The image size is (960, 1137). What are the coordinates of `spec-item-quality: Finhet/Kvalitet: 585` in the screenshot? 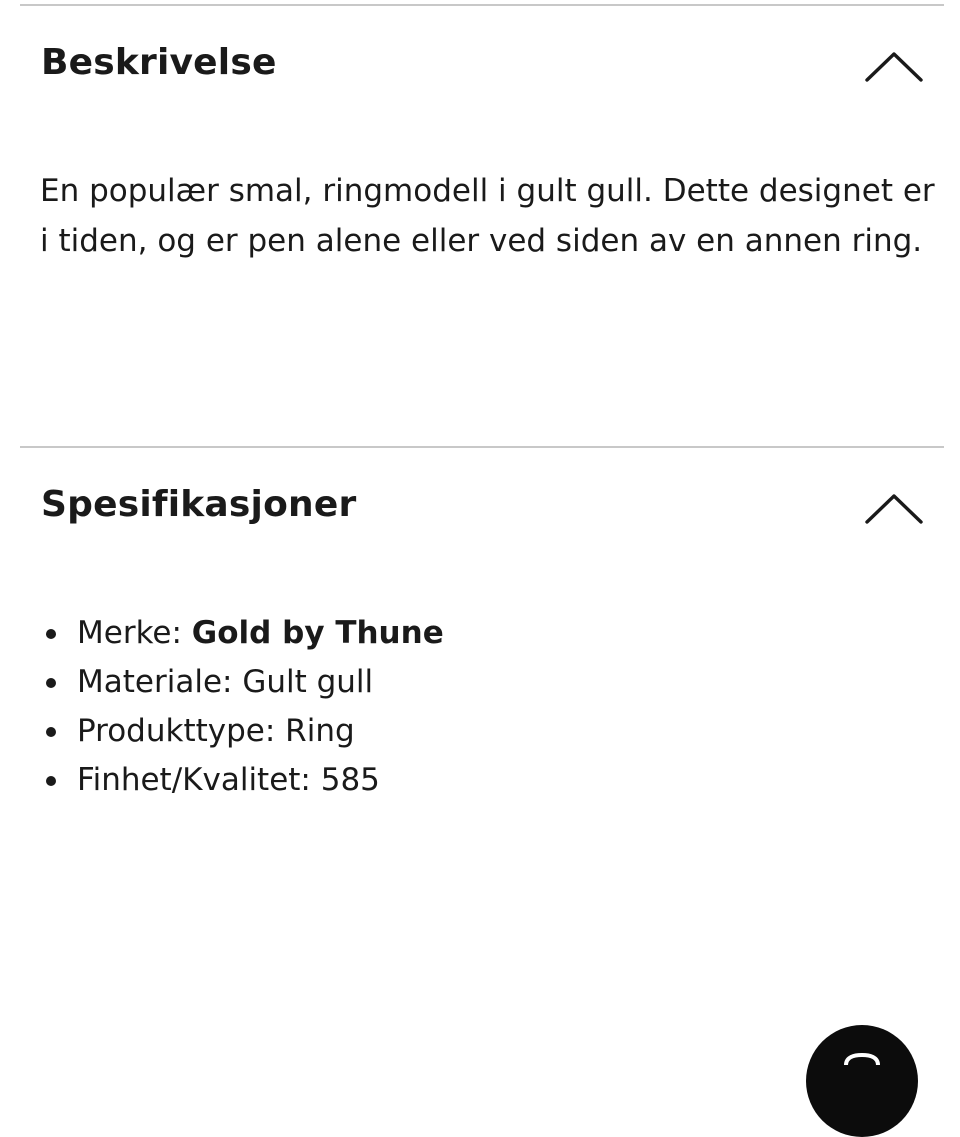 It's located at (480, 780).